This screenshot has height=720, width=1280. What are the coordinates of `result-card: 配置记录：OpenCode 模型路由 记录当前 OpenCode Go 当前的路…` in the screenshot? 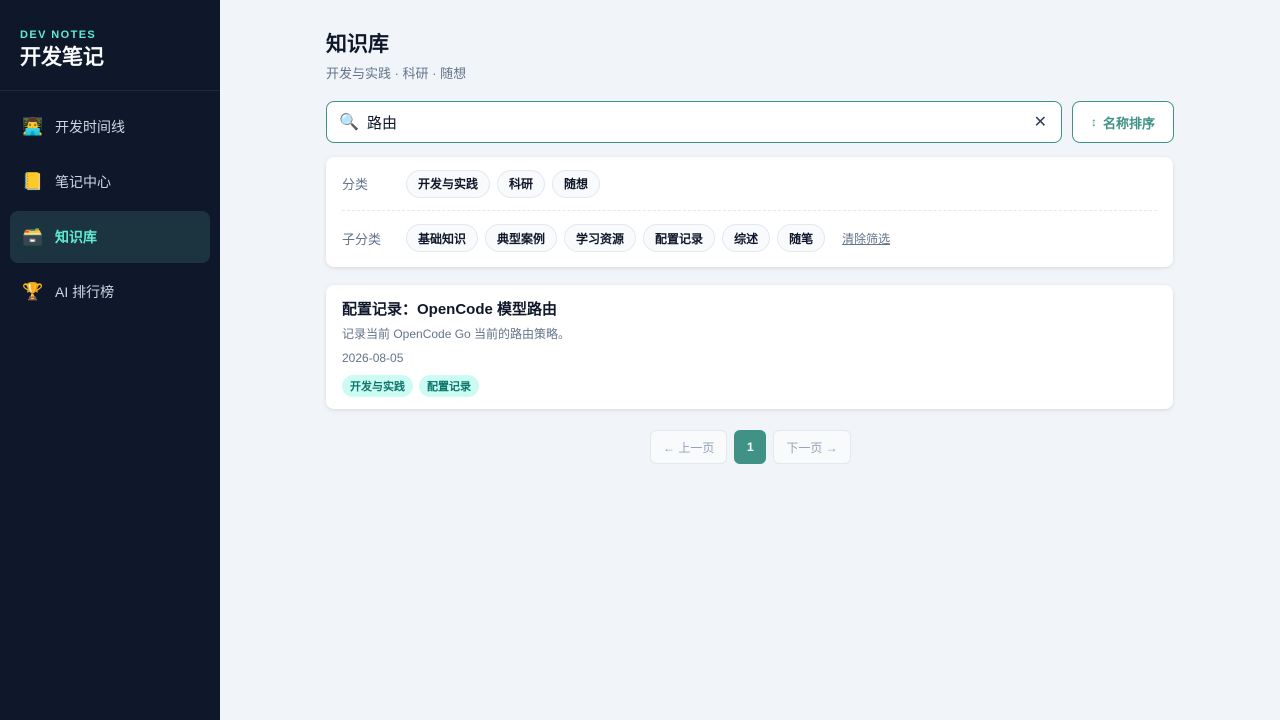 It's located at (749, 347).